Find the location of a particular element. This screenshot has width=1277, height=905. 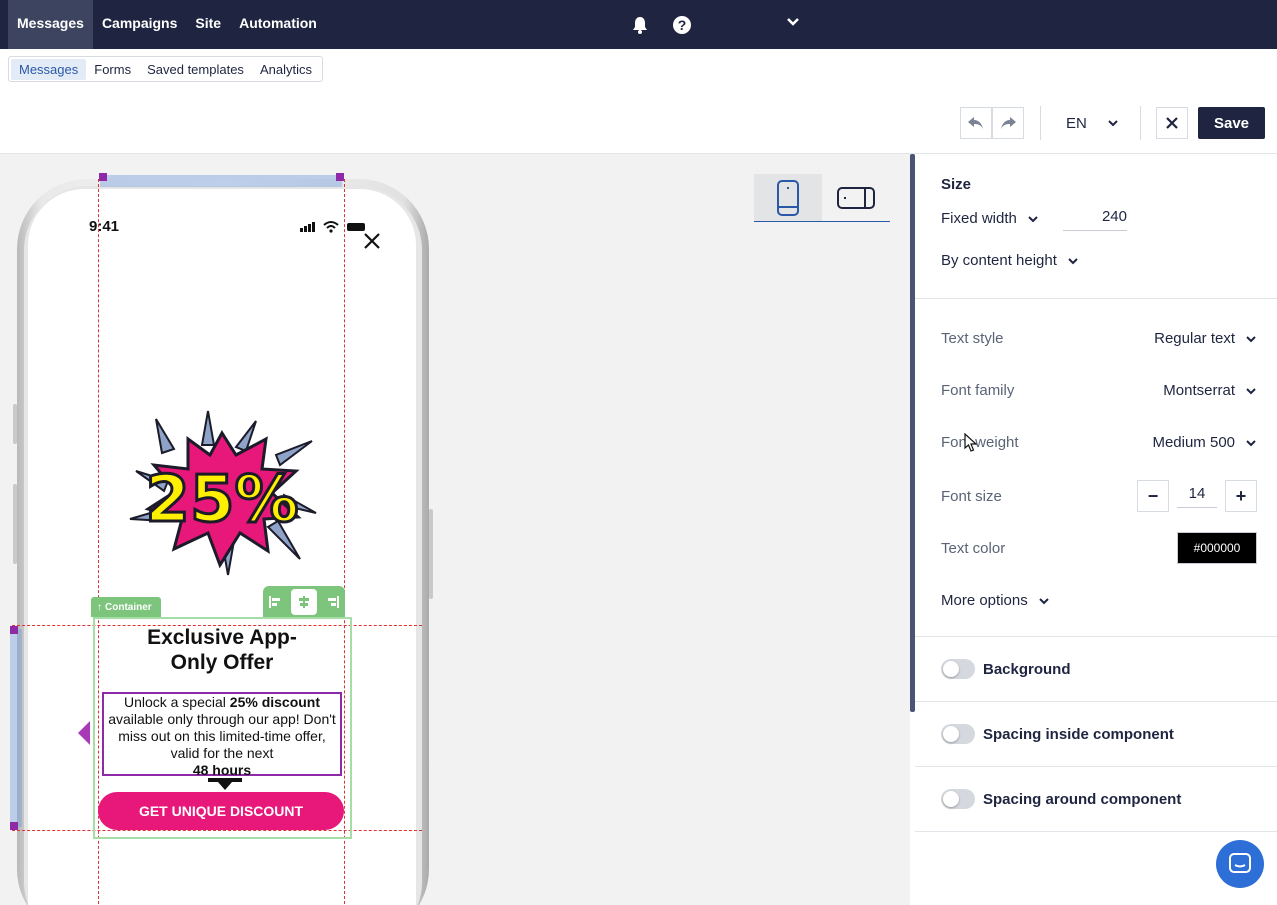

font-weight-row: Font weight Medium 500 is located at coordinates (1099, 442).